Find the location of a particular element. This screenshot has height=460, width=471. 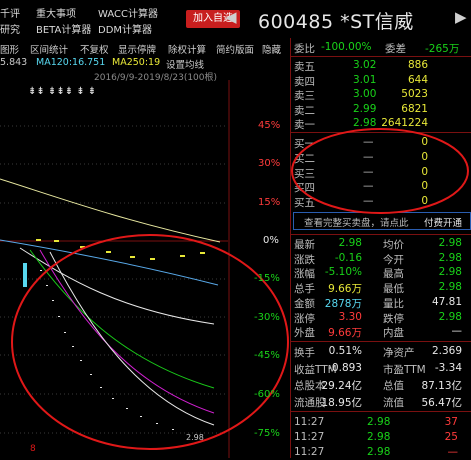

ask-volume: 886 is located at coordinates (417, 65).